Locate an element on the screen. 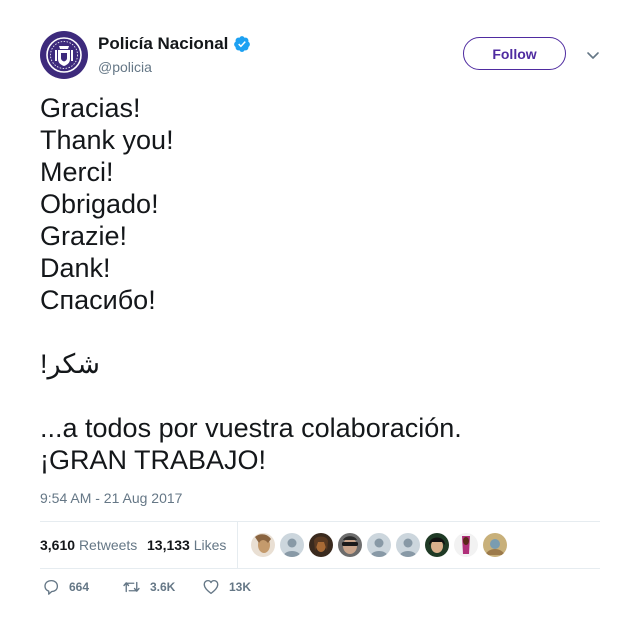 The width and height of the screenshot is (640, 630). likes-label: Likes is located at coordinates (210, 545).